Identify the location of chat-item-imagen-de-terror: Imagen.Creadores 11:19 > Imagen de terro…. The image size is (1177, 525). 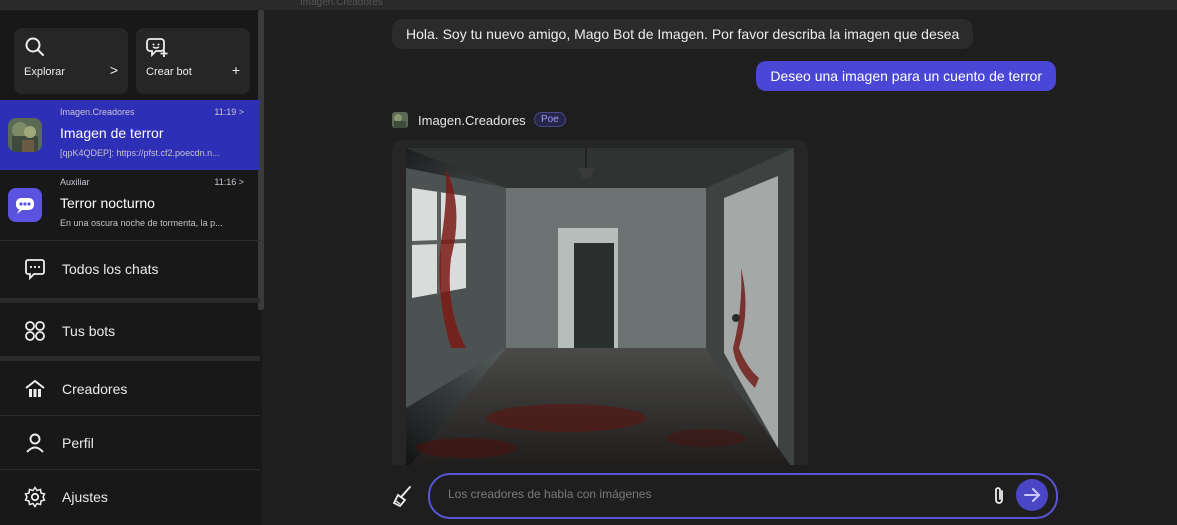
(130, 135).